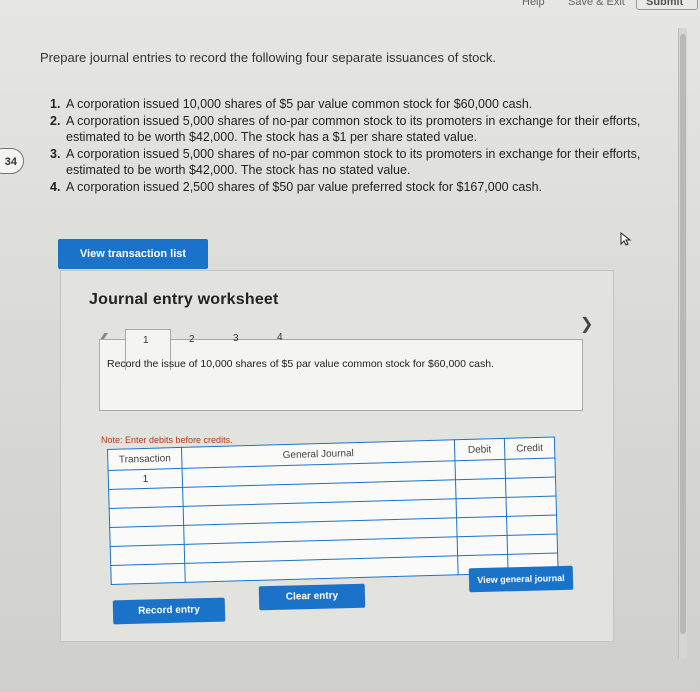 The height and width of the screenshot is (692, 700). What do you see at coordinates (236, 338) in the screenshot?
I see `tab-3: 3` at bounding box center [236, 338].